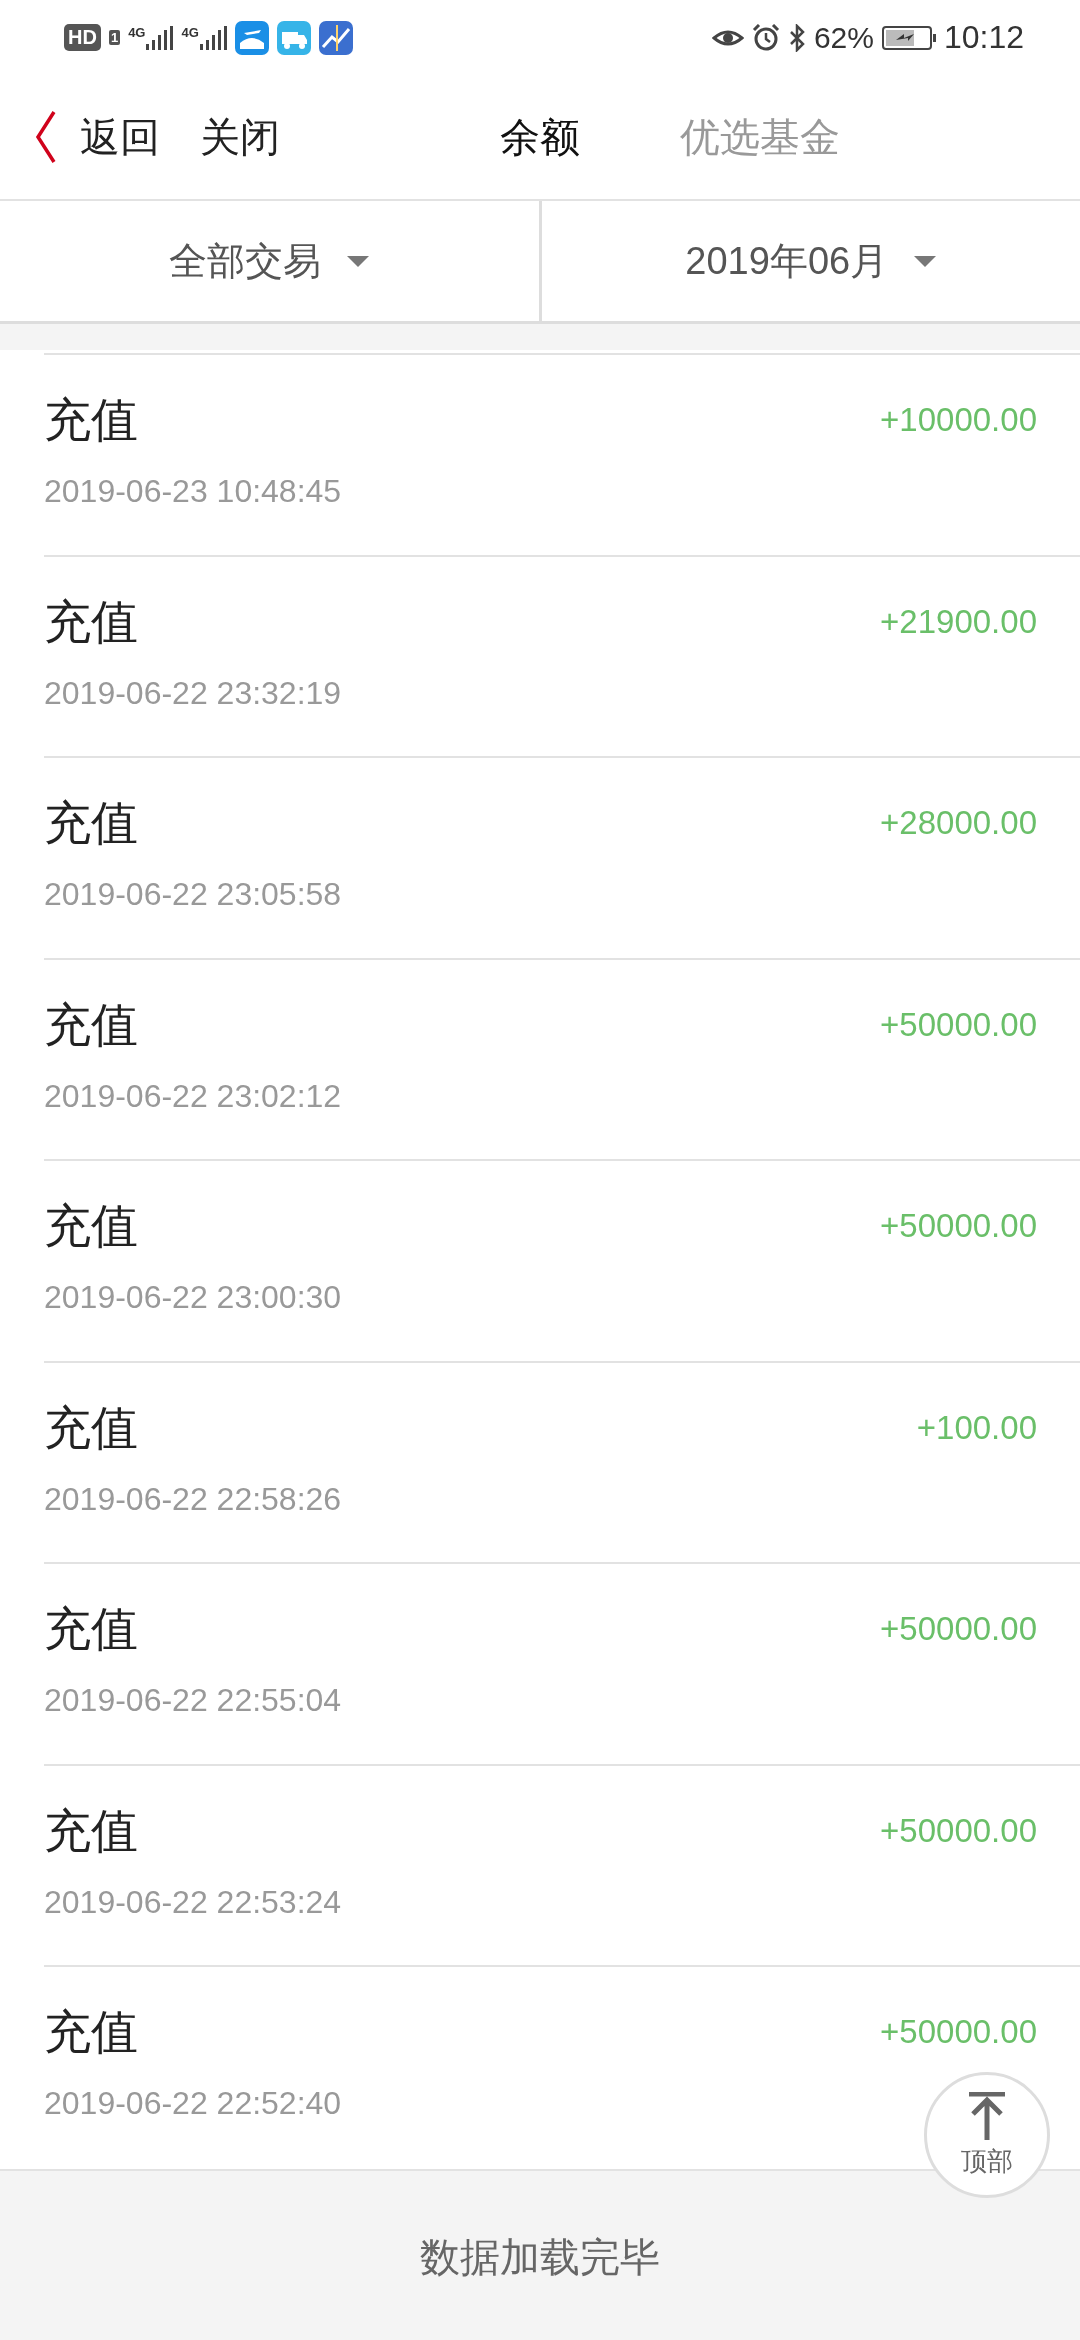 The width and height of the screenshot is (1080, 2340). Describe the element at coordinates (976, 1427) in the screenshot. I see `transaction-amount: +100.00` at that location.